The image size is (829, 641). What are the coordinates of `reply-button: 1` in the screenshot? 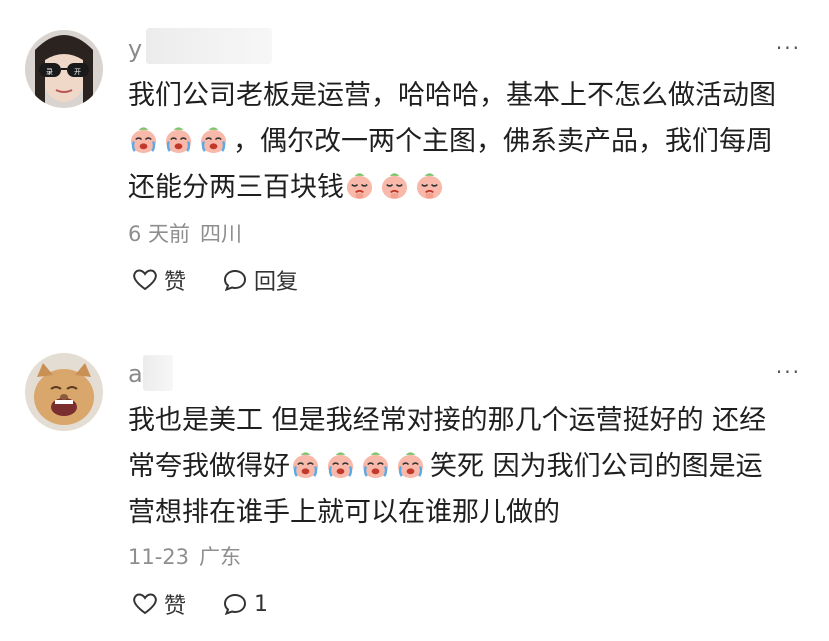 It's located at (245, 604).